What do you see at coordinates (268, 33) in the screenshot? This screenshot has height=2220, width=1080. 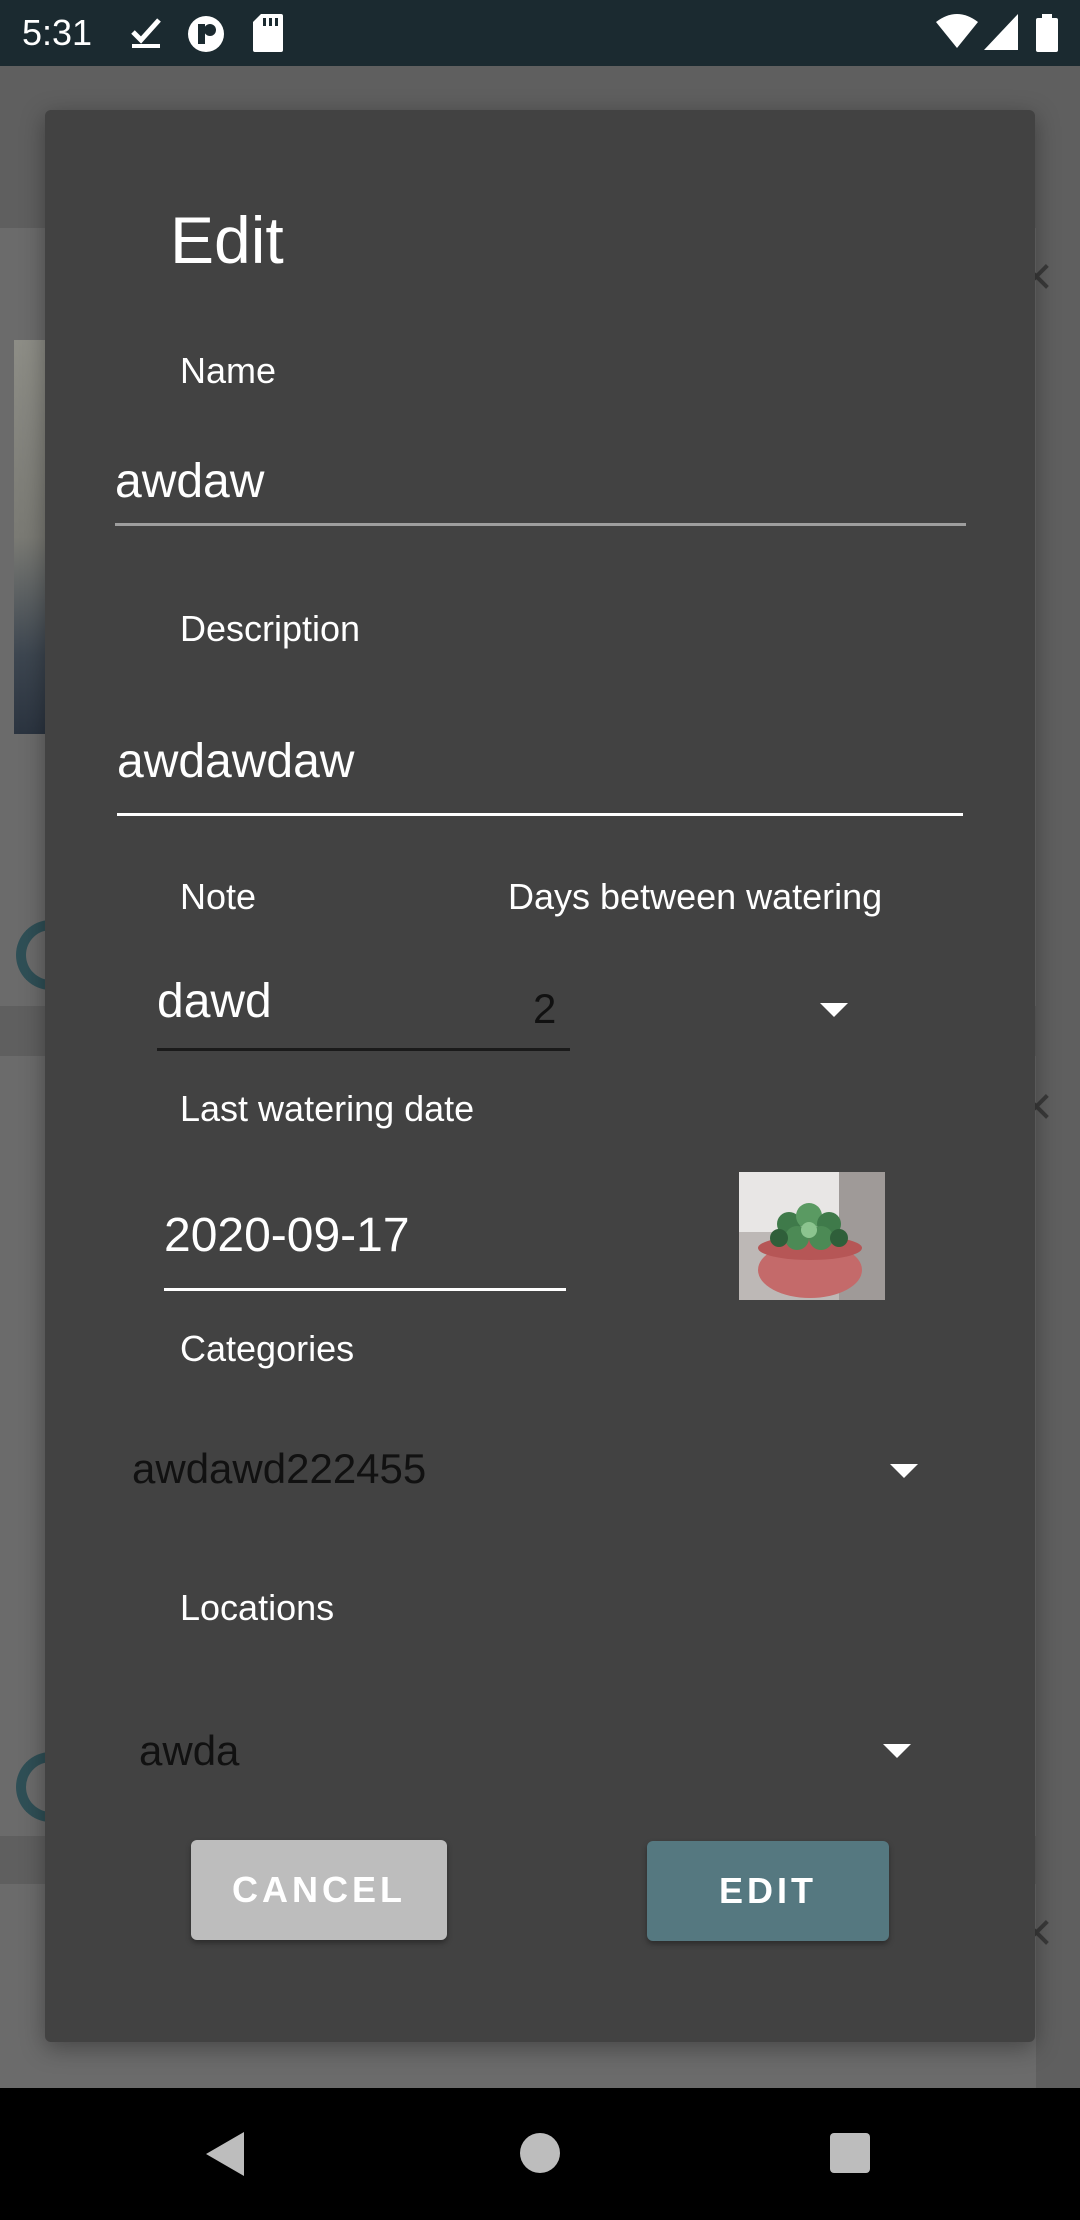 I see `sd-card-icon` at bounding box center [268, 33].